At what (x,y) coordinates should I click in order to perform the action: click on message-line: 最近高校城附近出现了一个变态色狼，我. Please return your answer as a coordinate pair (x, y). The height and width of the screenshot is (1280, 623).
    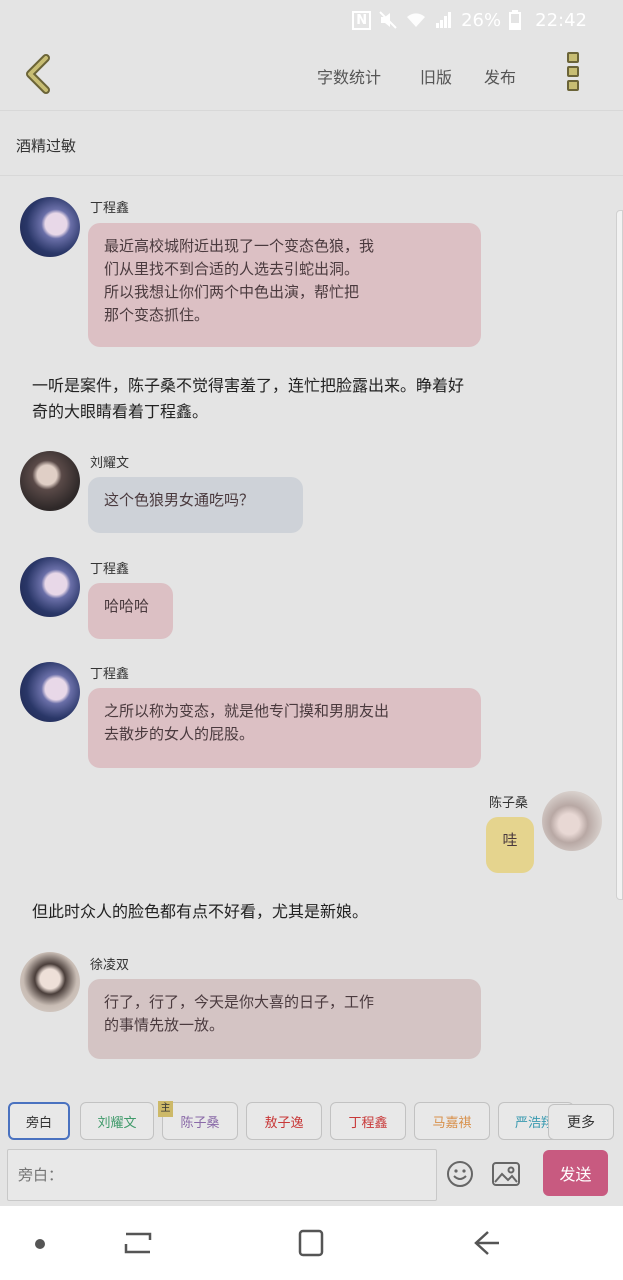
    Looking at the image, I should click on (239, 246).